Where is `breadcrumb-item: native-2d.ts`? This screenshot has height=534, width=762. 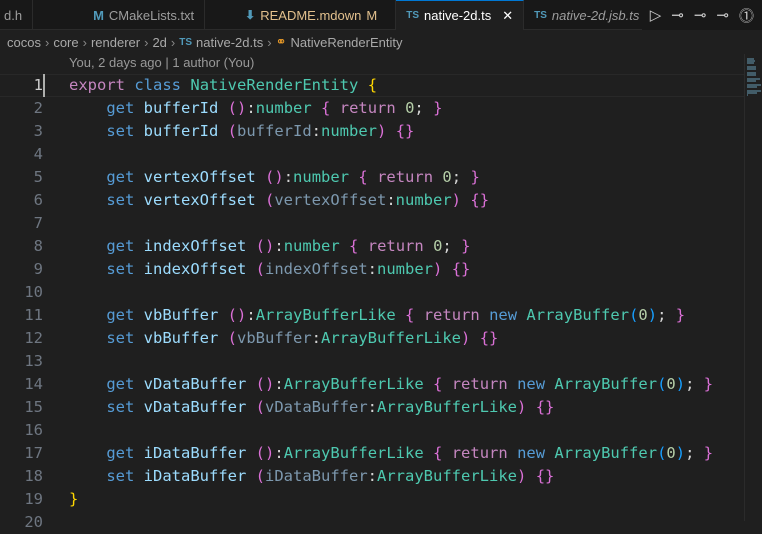
breadcrumb-item: native-2d.ts is located at coordinates (229, 42).